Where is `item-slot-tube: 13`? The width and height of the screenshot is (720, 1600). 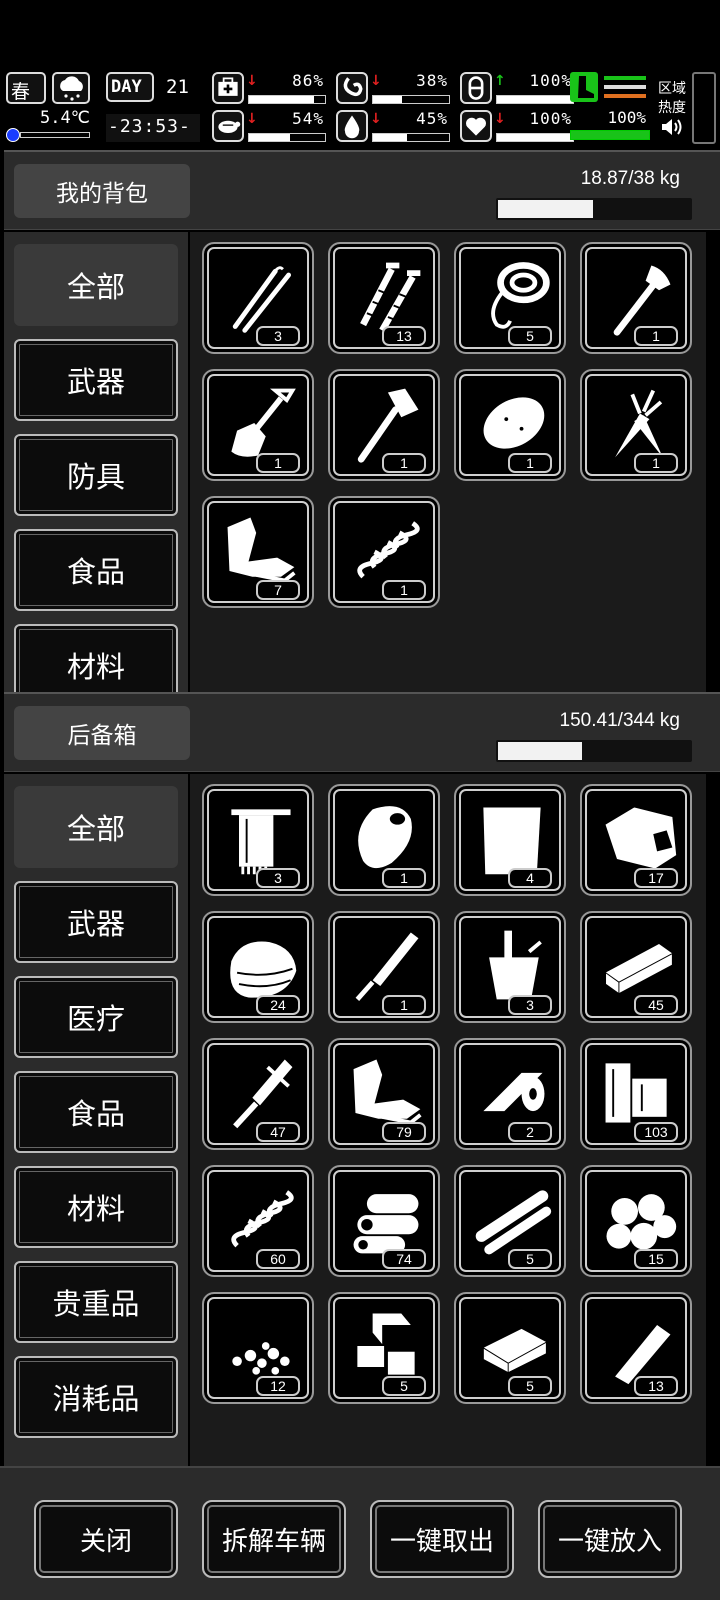
item-slot-tube: 13 is located at coordinates (636, 1348).